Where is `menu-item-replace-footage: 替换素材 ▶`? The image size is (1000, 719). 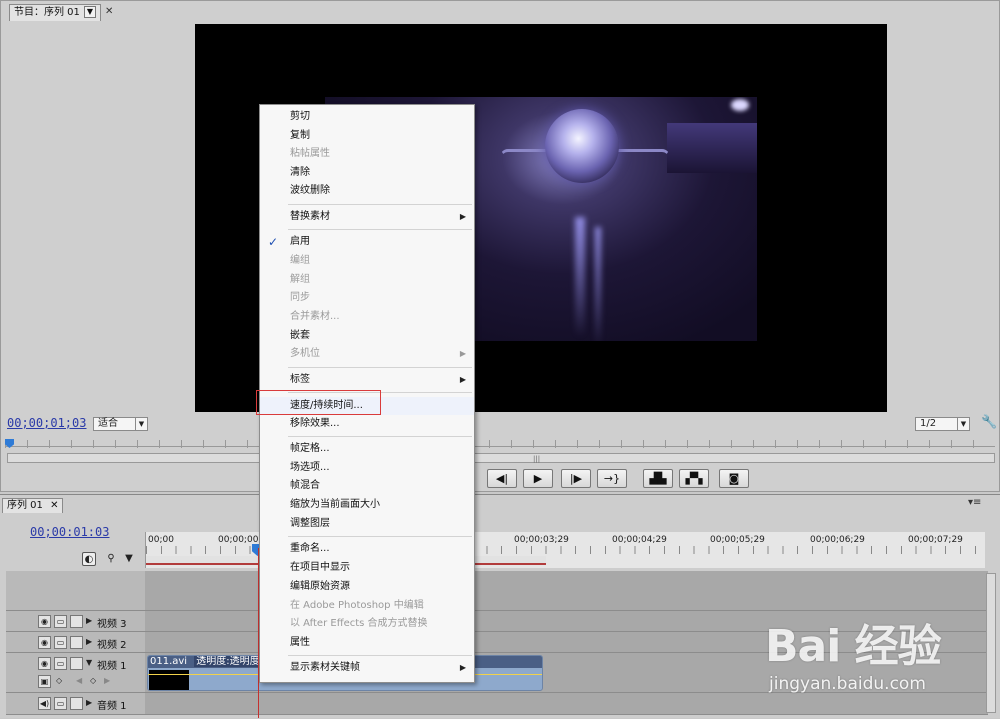
menu-item-replace-footage: 替换素材 ▶ is located at coordinates (367, 217).